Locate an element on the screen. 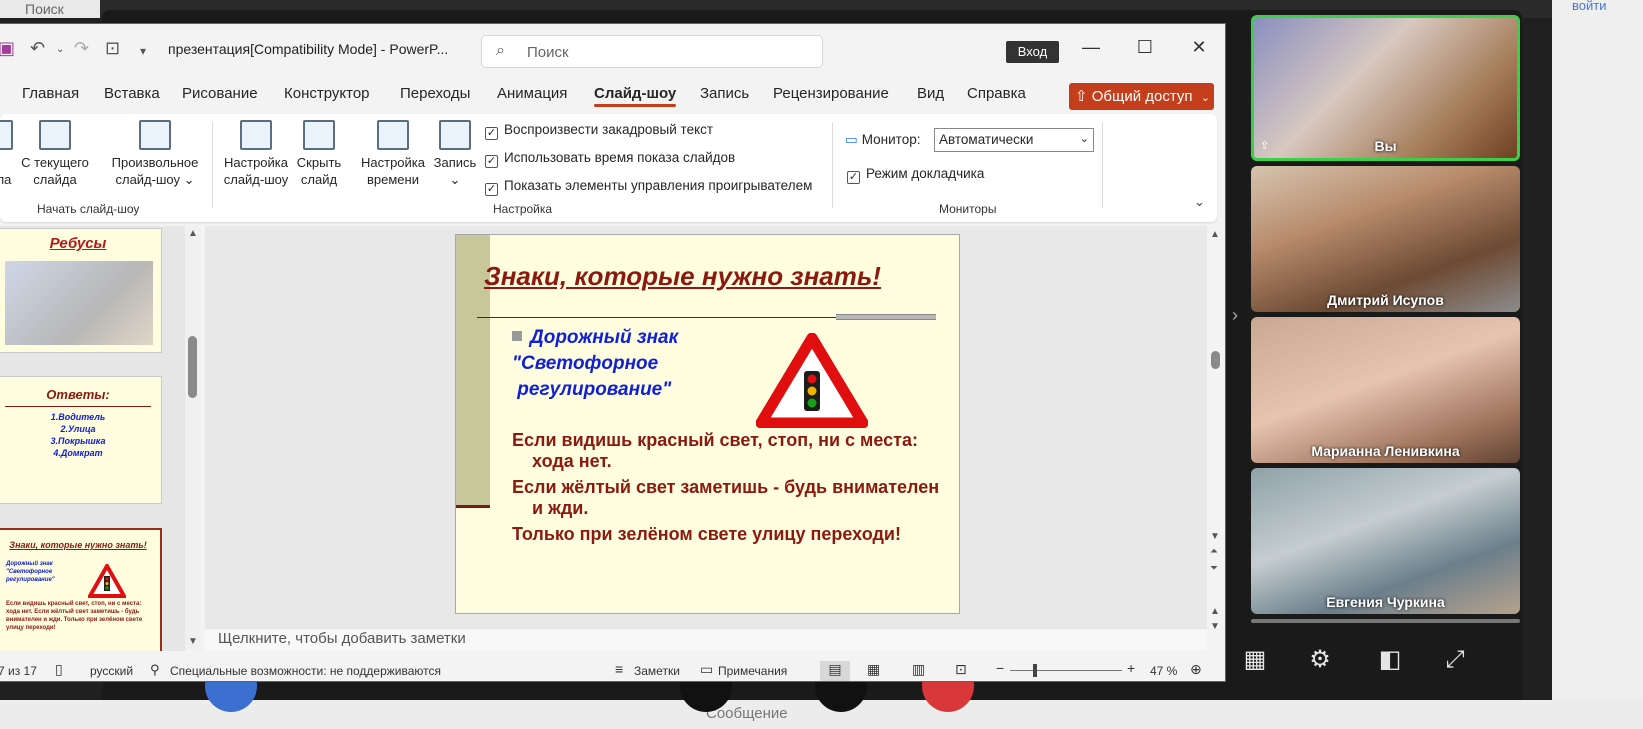 The width and height of the screenshot is (1643, 729). traffic-light-sign-icon is located at coordinates (812, 380).